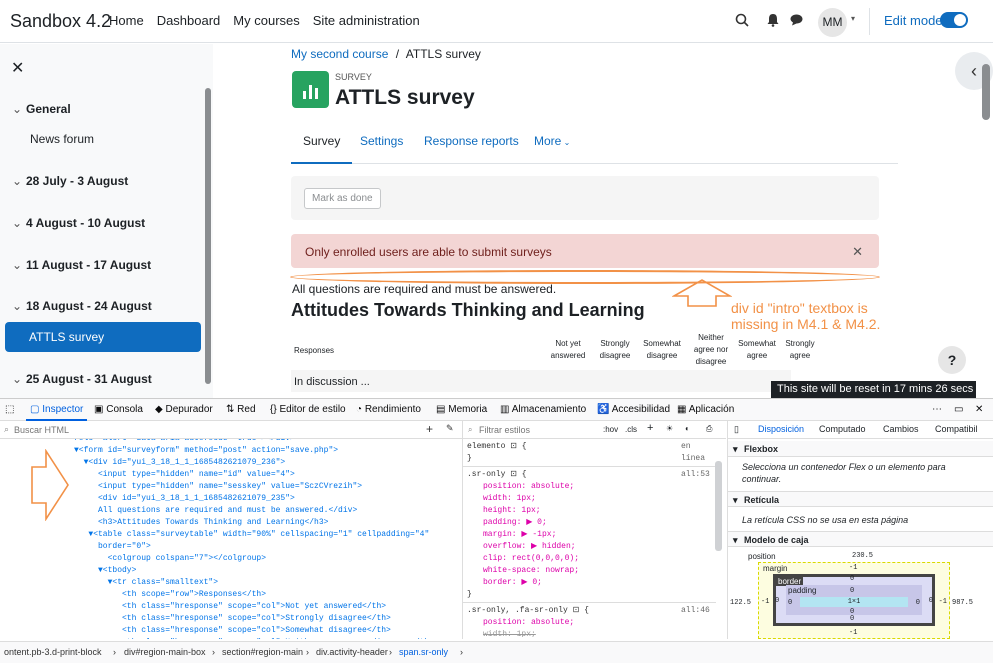  I want to click on add-node-icon: +, so click(429, 429).